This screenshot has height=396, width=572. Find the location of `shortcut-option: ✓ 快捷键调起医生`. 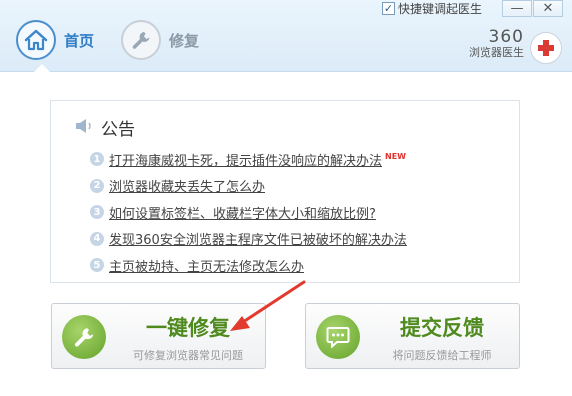

shortcut-option: ✓ 快捷键调起医生 is located at coordinates (432, 8).